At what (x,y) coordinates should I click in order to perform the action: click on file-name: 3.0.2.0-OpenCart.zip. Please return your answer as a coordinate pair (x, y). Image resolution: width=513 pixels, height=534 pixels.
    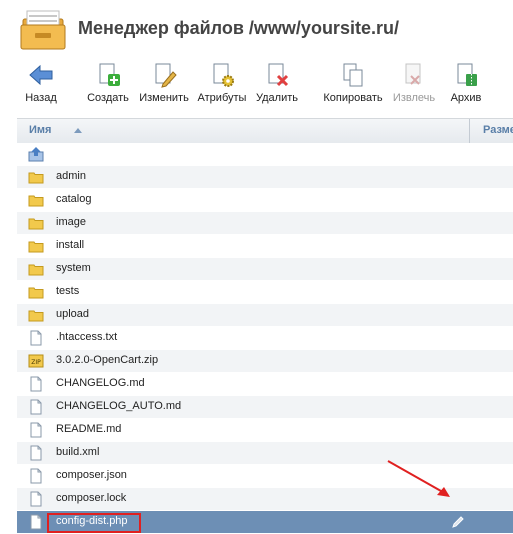
    Looking at the image, I should click on (107, 360).